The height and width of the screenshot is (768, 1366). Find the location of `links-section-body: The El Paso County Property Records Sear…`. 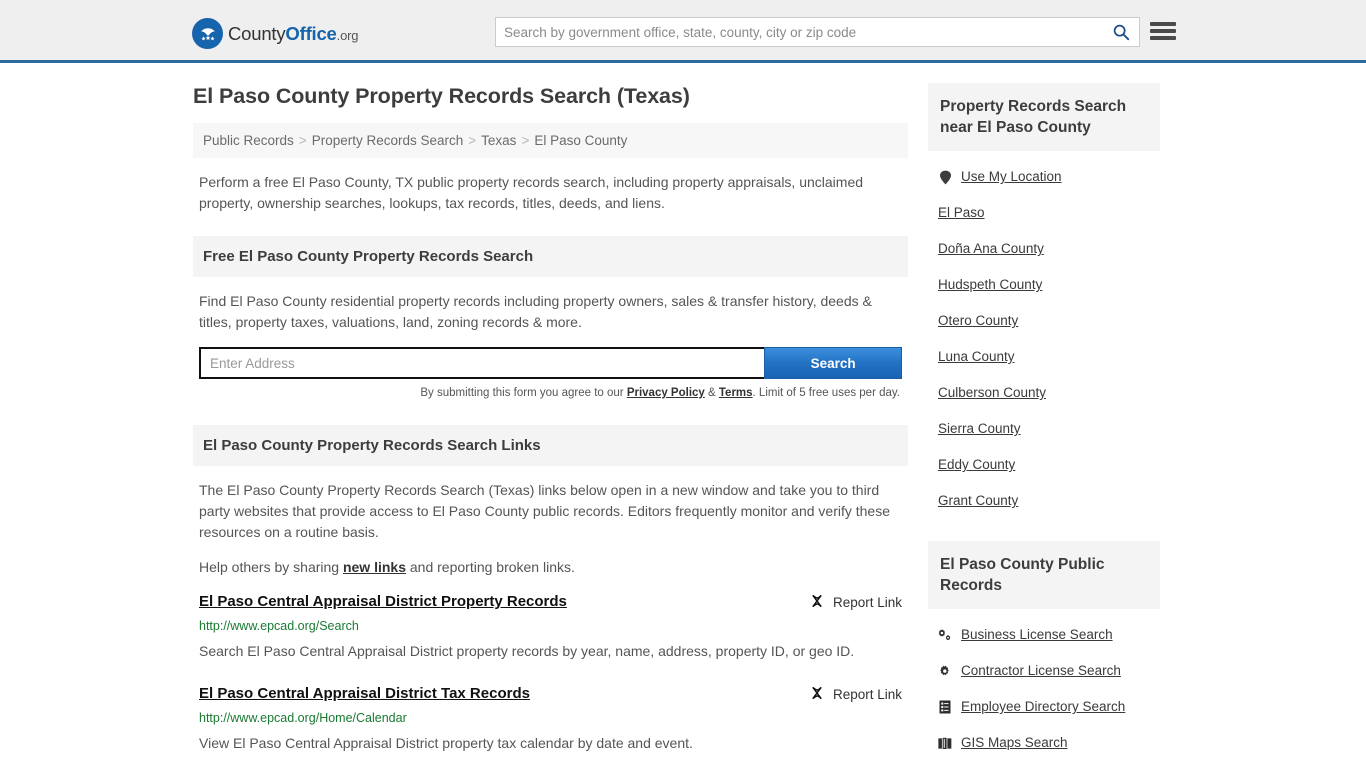

links-section-body: The El Paso County Property Records Sear… is located at coordinates (550, 522).